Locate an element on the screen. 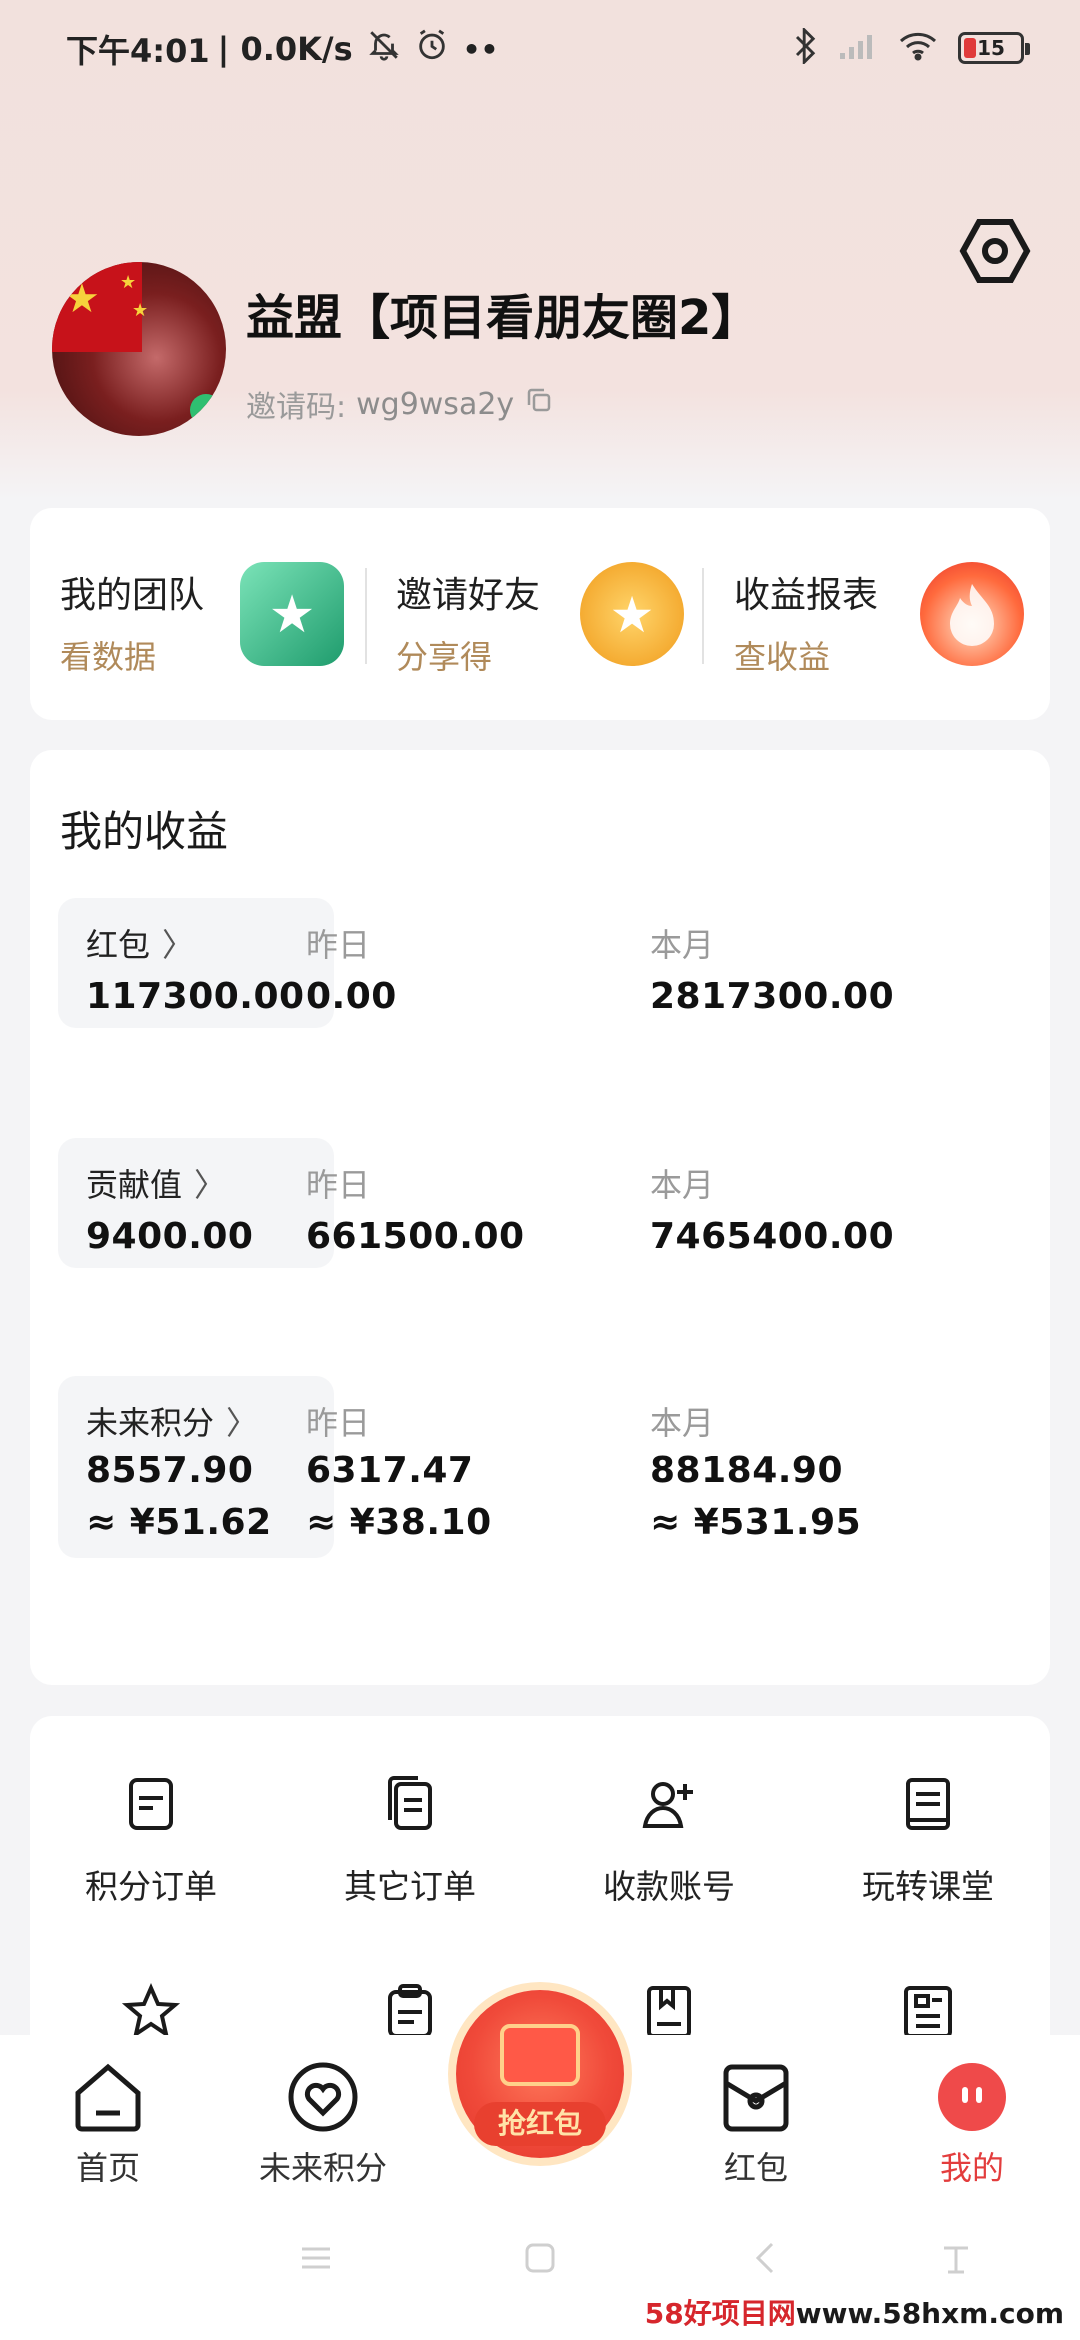 This screenshot has height=2340, width=1080. my-team-title: 我的团队 is located at coordinates (132, 595).